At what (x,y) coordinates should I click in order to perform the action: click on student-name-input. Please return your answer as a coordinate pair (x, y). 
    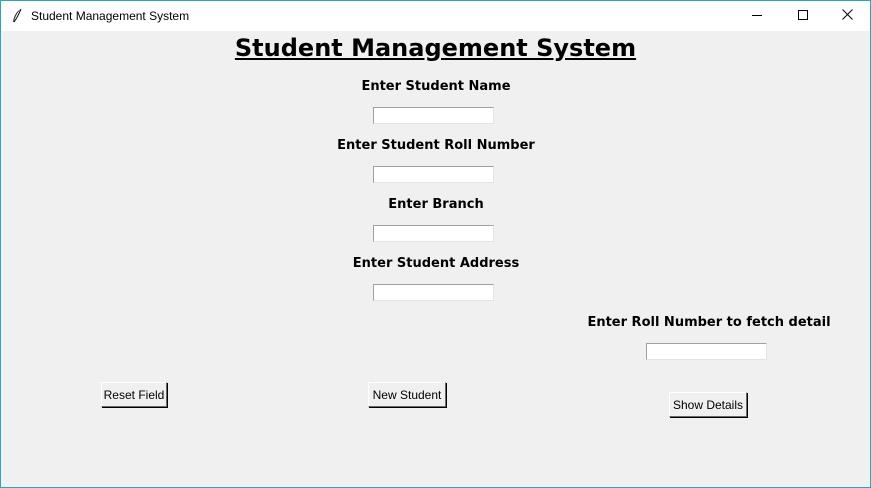
    Looking at the image, I should click on (433, 115).